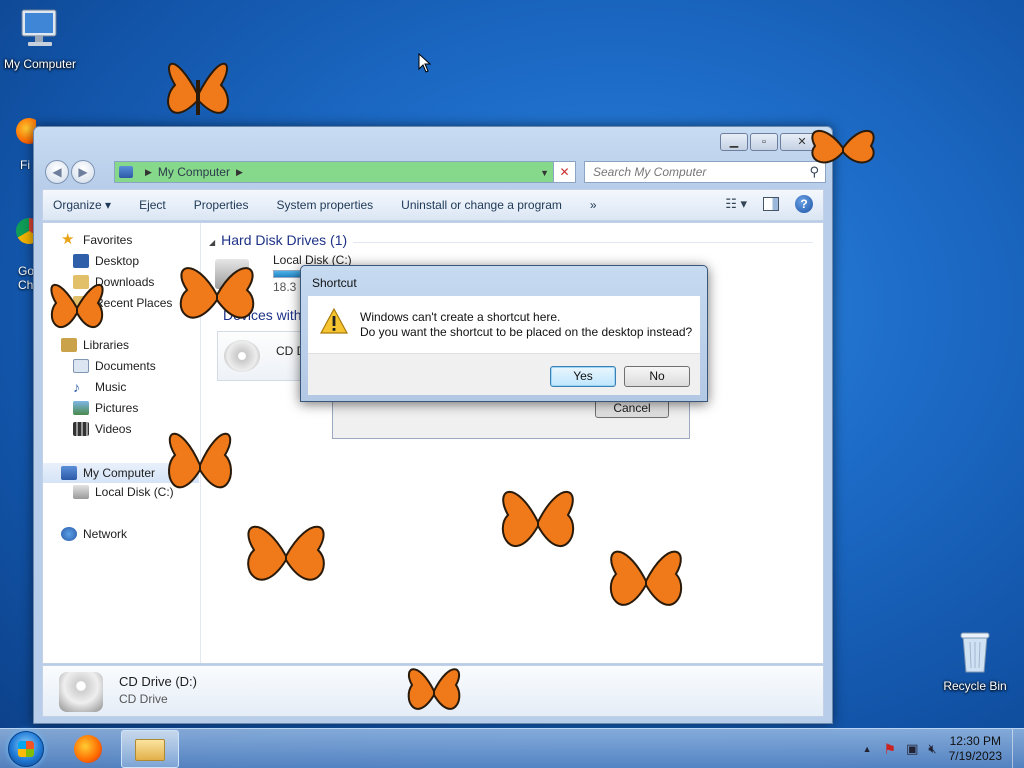 This screenshot has width=1024, height=768. Describe the element at coordinates (57, 172) in the screenshot. I see `back-button: ◀` at that location.